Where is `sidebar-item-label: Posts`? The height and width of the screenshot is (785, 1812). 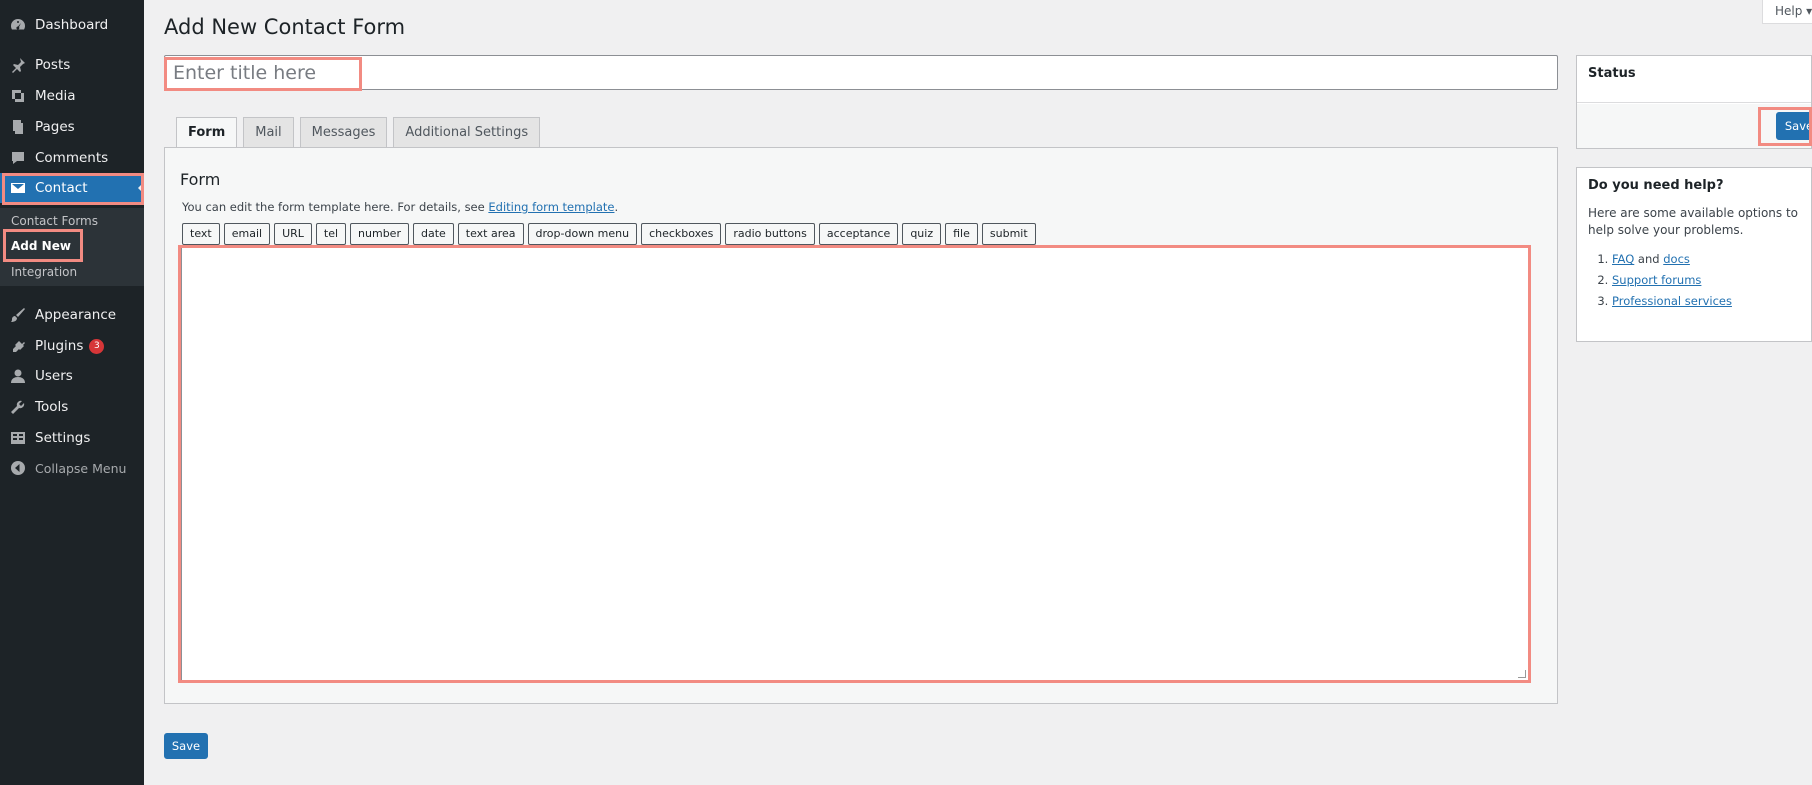 sidebar-item-label: Posts is located at coordinates (53, 65).